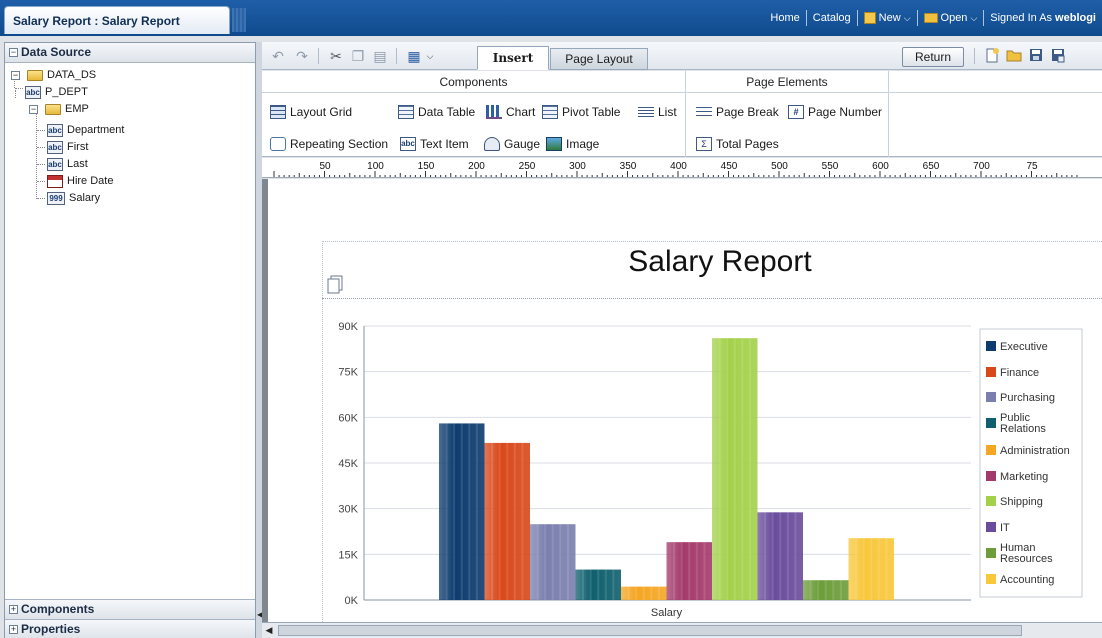 This screenshot has width=1102, height=638. Describe the element at coordinates (513, 58) in the screenshot. I see `tab-insert: Insert` at that location.